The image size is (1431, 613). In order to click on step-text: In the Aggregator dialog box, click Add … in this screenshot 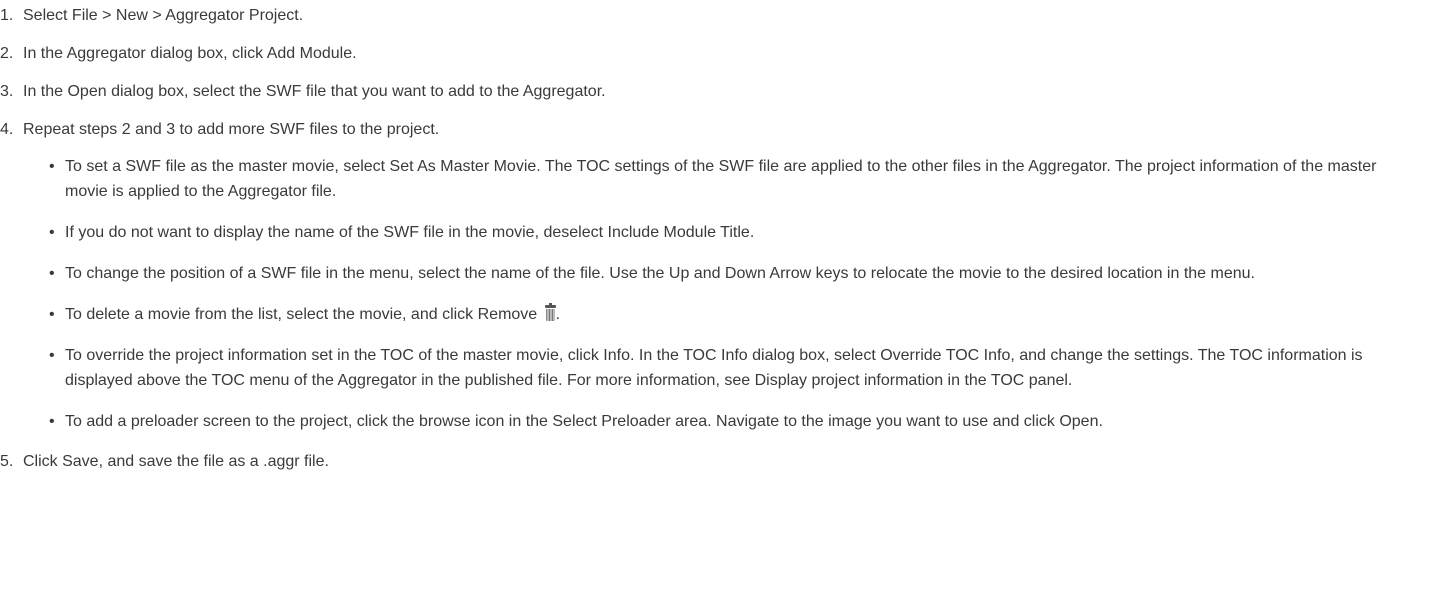, I will do `click(190, 53)`.